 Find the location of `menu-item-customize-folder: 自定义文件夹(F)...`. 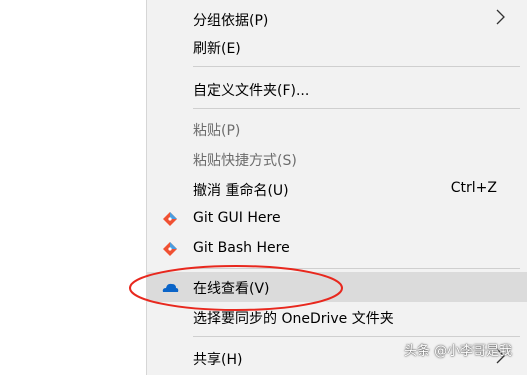

menu-item-customize-folder: 自定义文件夹(F)... is located at coordinates (337, 89).